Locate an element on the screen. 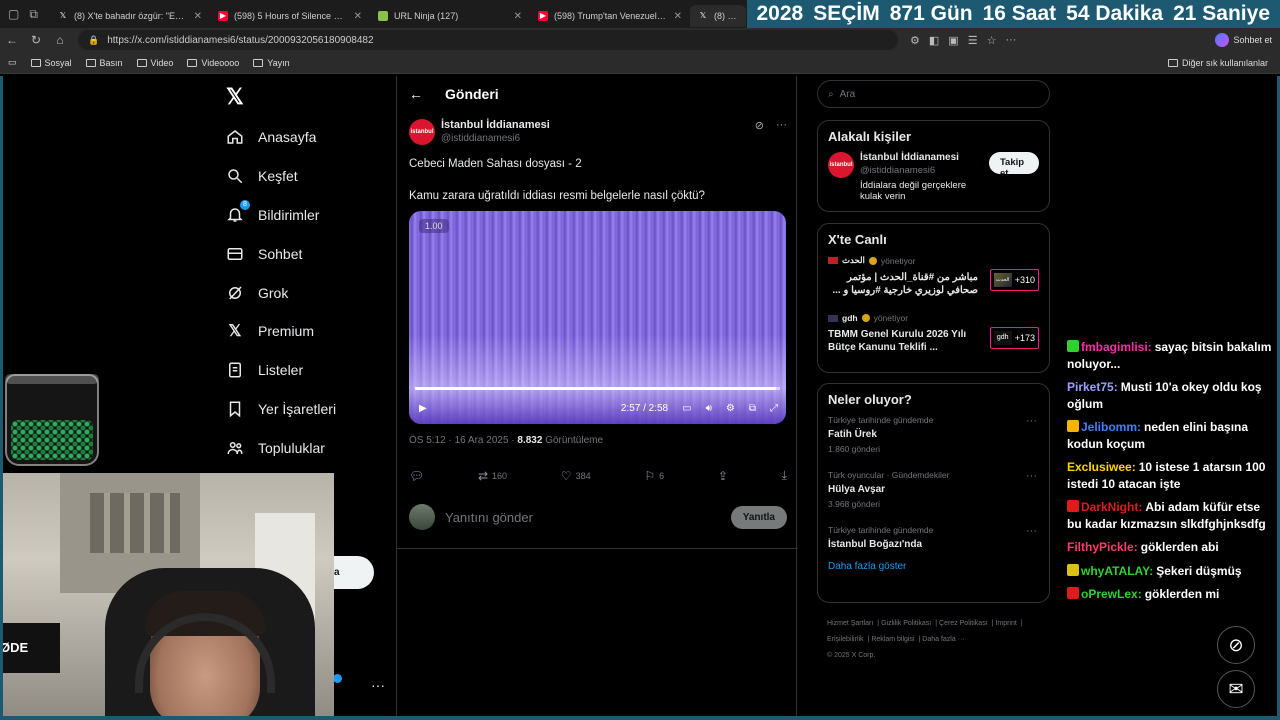 This screenshot has width=1280, height=720. bookmark-icon is located at coordinates (235, 409).